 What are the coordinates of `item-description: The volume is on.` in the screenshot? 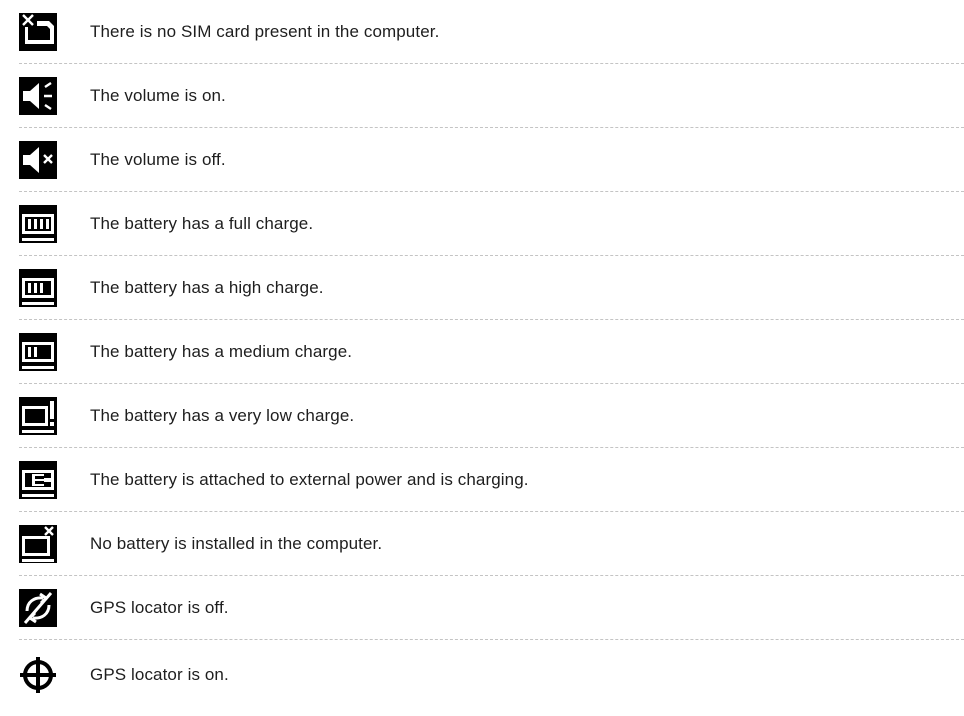 It's located at (158, 95).